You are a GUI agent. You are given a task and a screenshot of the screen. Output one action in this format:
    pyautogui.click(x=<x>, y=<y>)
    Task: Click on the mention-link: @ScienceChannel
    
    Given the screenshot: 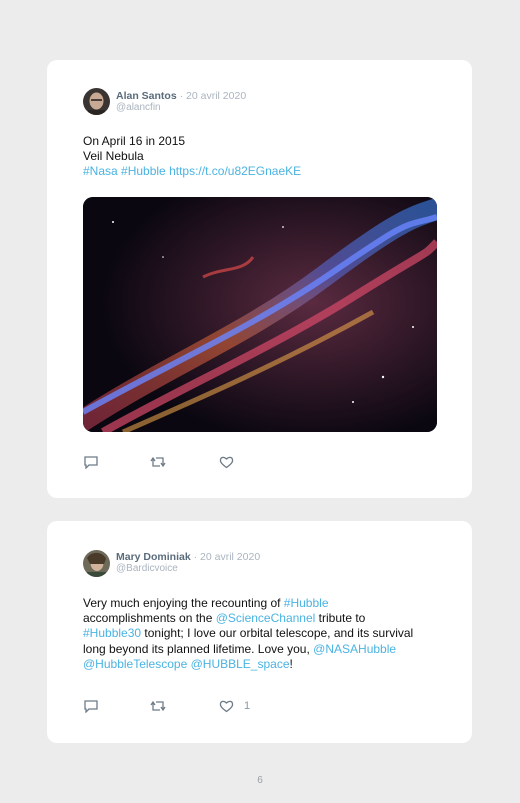 What is the action you would take?
    pyautogui.click(x=266, y=618)
    